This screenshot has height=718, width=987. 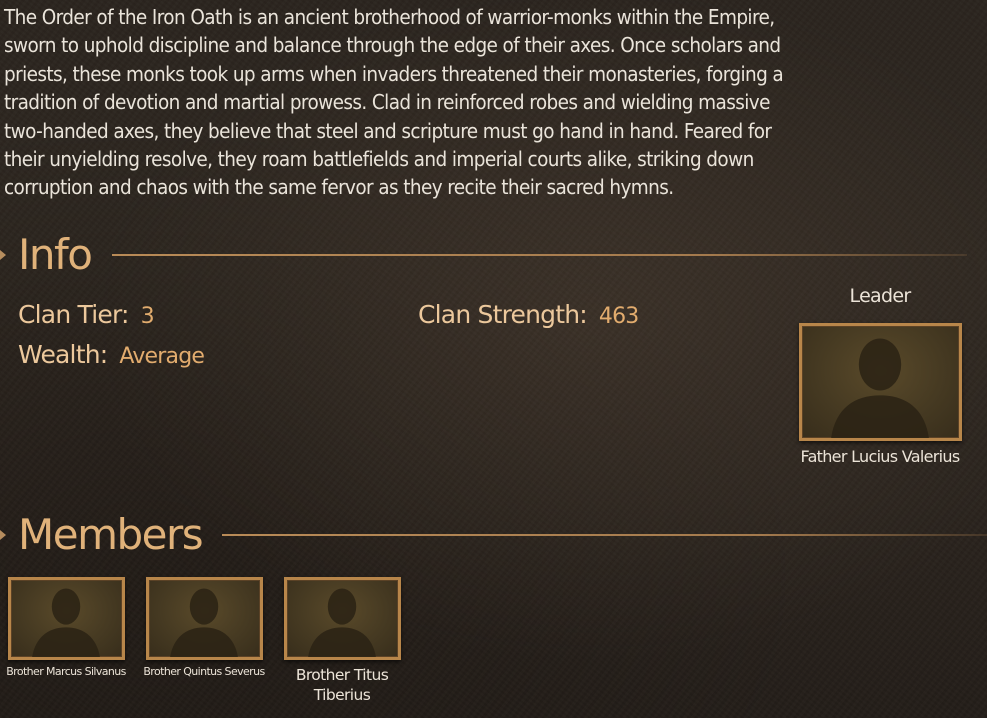 I want to click on wealth-value: Average, so click(x=162, y=356).